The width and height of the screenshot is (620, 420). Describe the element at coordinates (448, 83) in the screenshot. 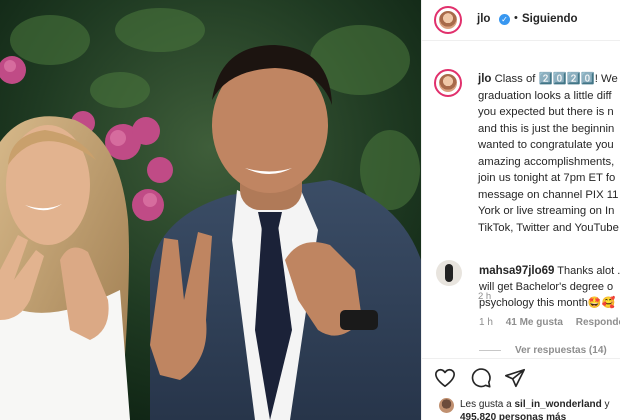

I see `caption-avatar` at that location.